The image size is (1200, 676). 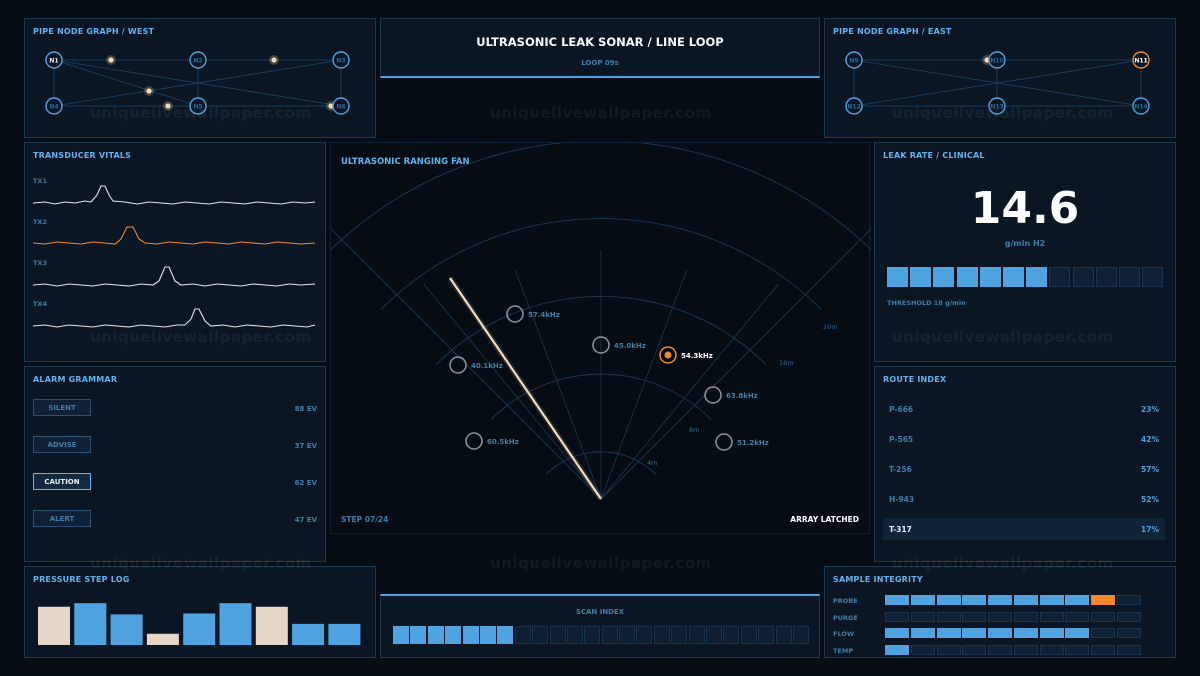 I want to click on vitals-channel-label: TX1, so click(x=40, y=181).